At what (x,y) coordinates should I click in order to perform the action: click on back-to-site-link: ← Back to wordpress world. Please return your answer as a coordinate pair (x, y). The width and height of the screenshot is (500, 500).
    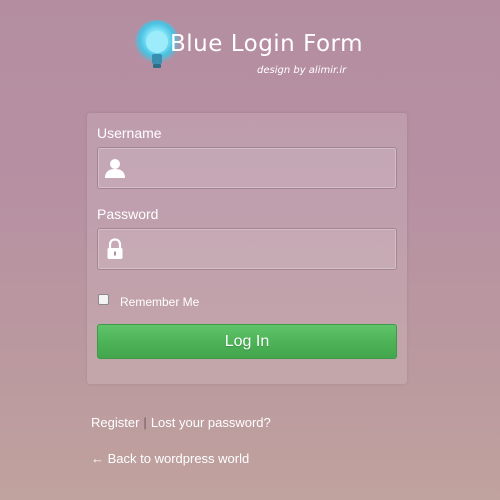
    Looking at the image, I should click on (170, 458).